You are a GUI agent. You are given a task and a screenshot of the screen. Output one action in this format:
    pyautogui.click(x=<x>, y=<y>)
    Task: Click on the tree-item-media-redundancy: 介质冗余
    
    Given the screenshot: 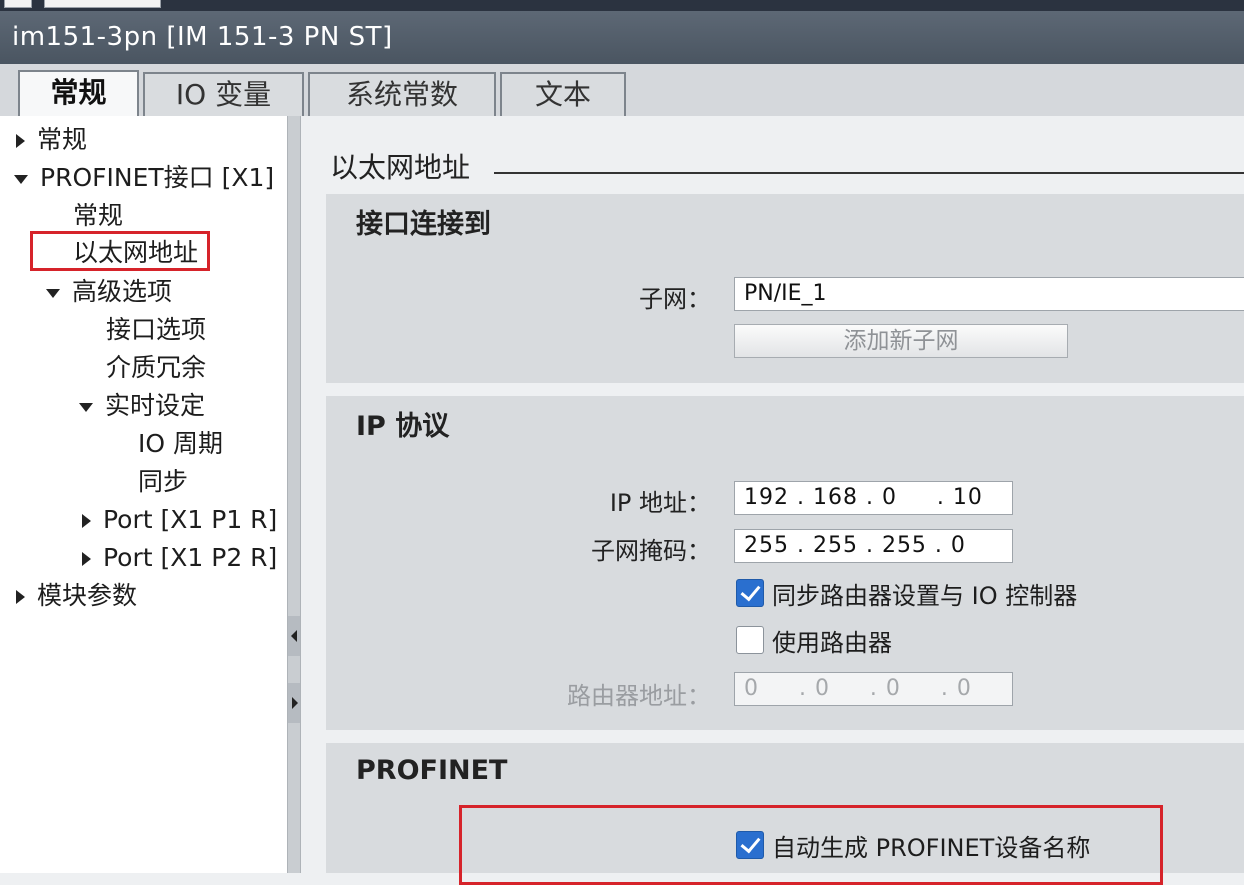 What is the action you would take?
    pyautogui.click(x=156, y=368)
    